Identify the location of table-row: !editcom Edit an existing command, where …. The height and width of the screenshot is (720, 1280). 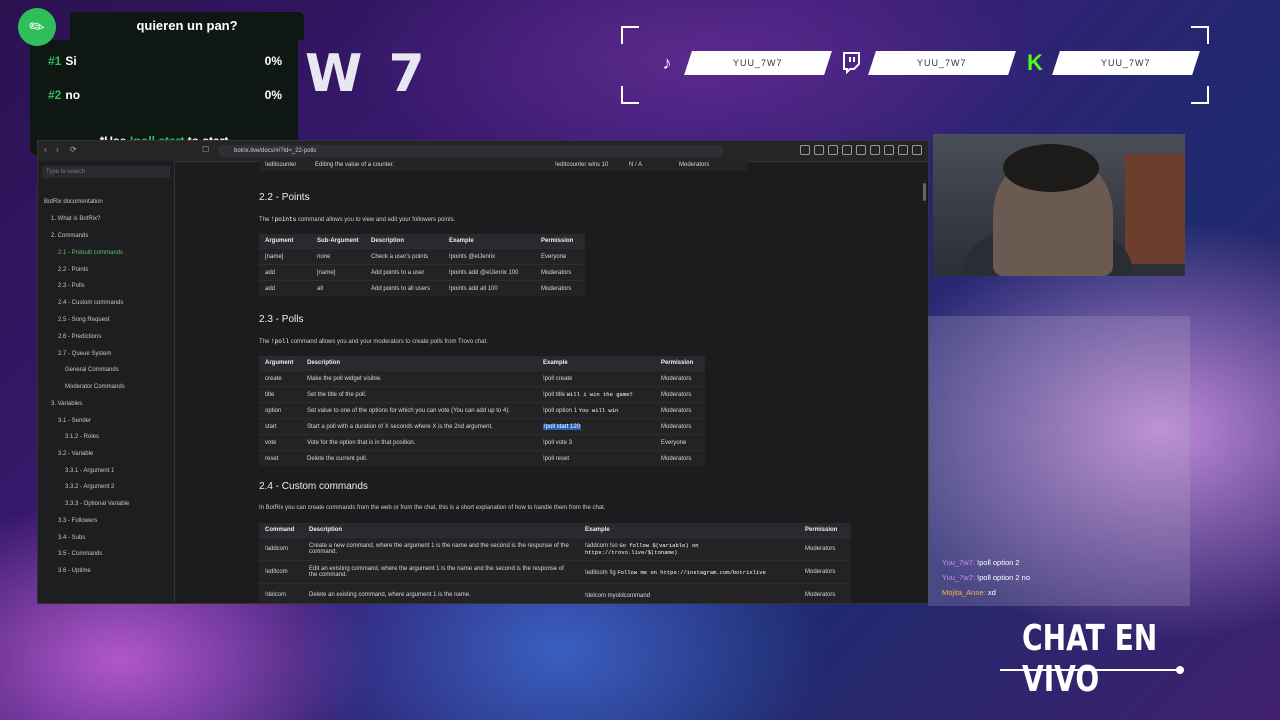
(555, 572).